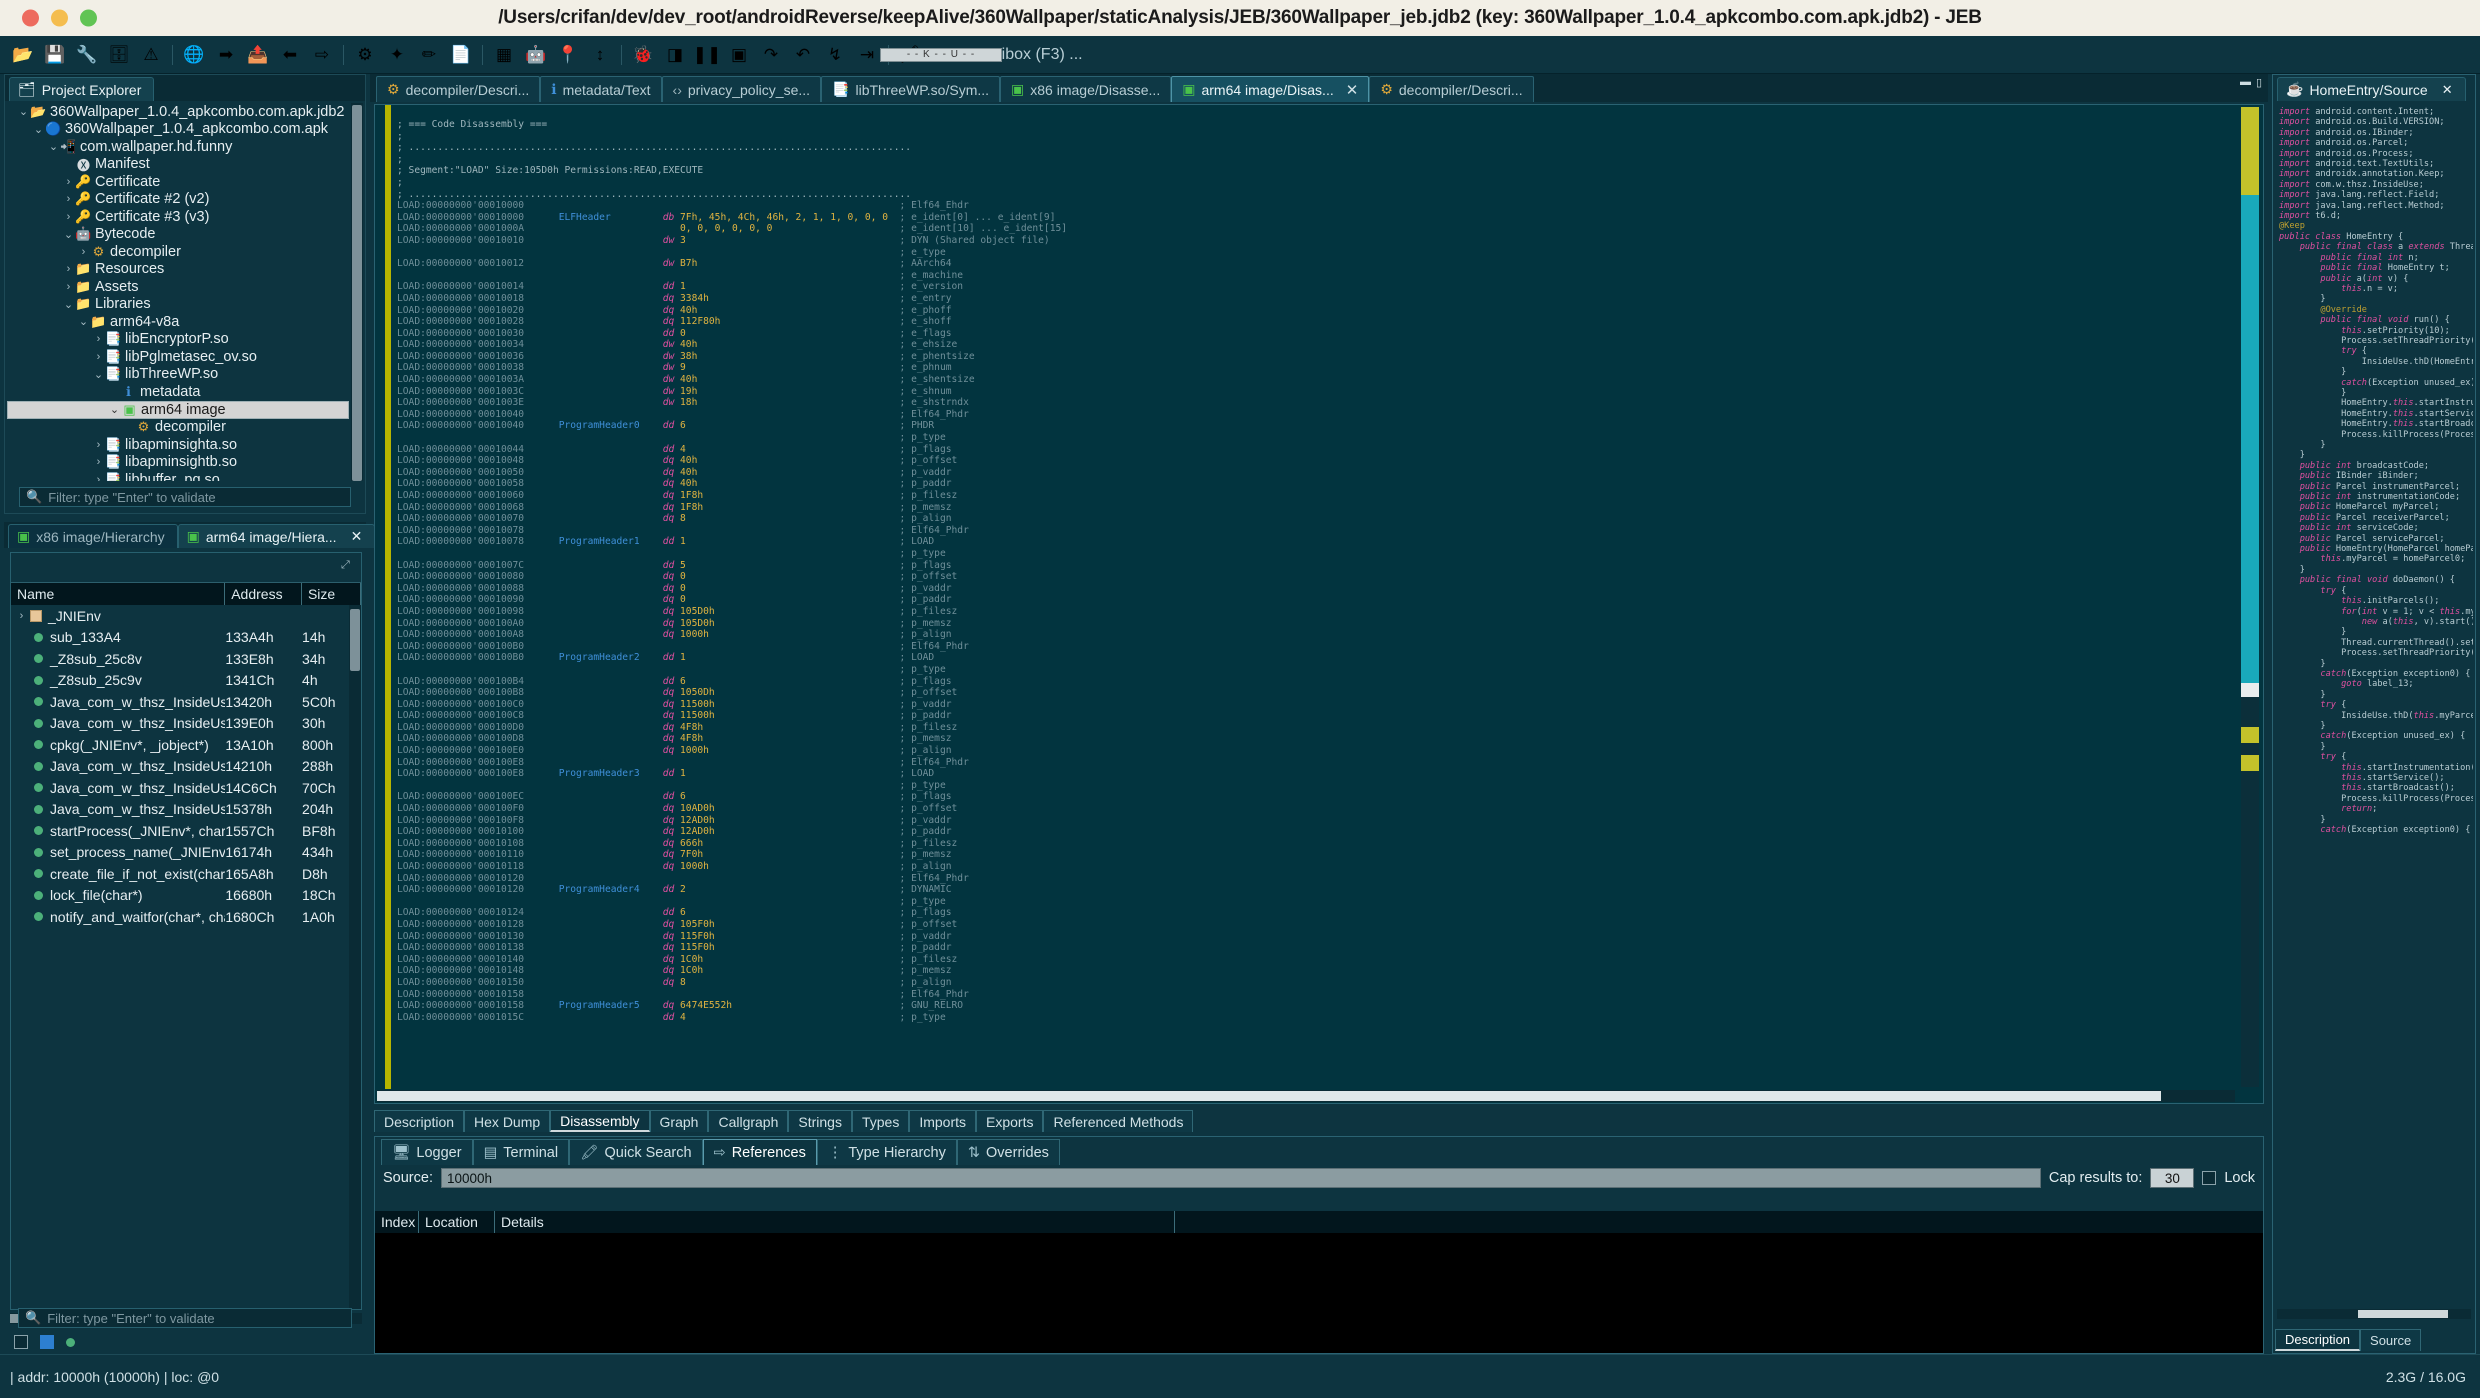  I want to click on table-row: Java_com_w_thsz_InsideUse_thD14C6Ch70Ch, so click(186, 788).